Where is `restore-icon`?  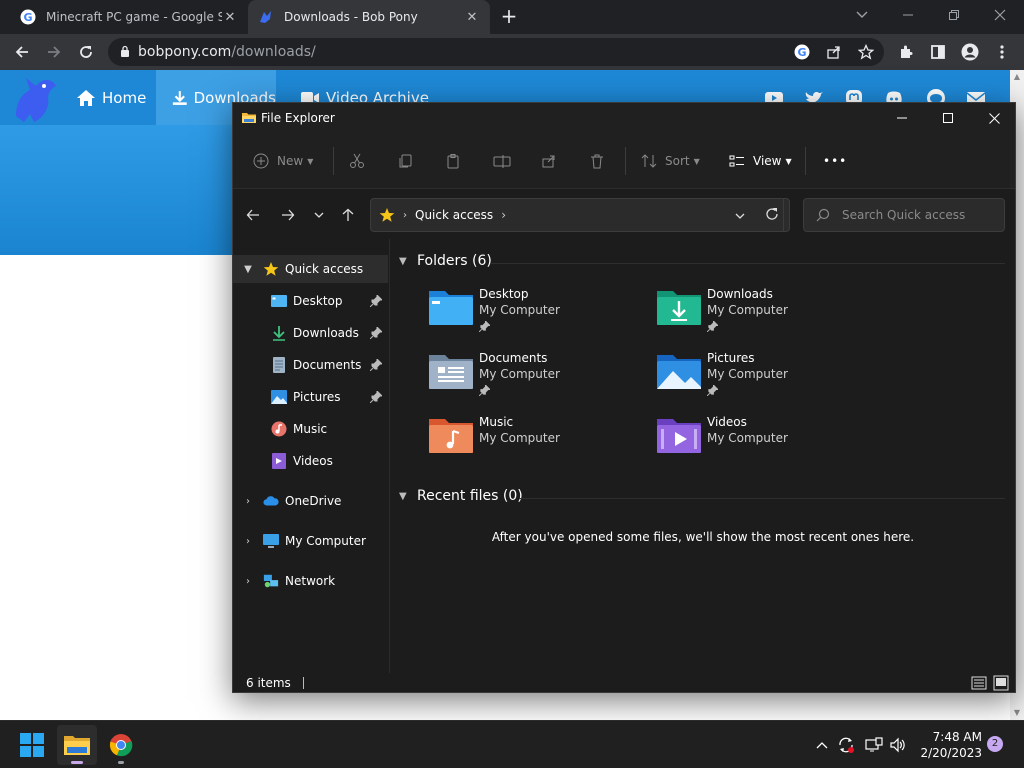
restore-icon is located at coordinates (954, 15).